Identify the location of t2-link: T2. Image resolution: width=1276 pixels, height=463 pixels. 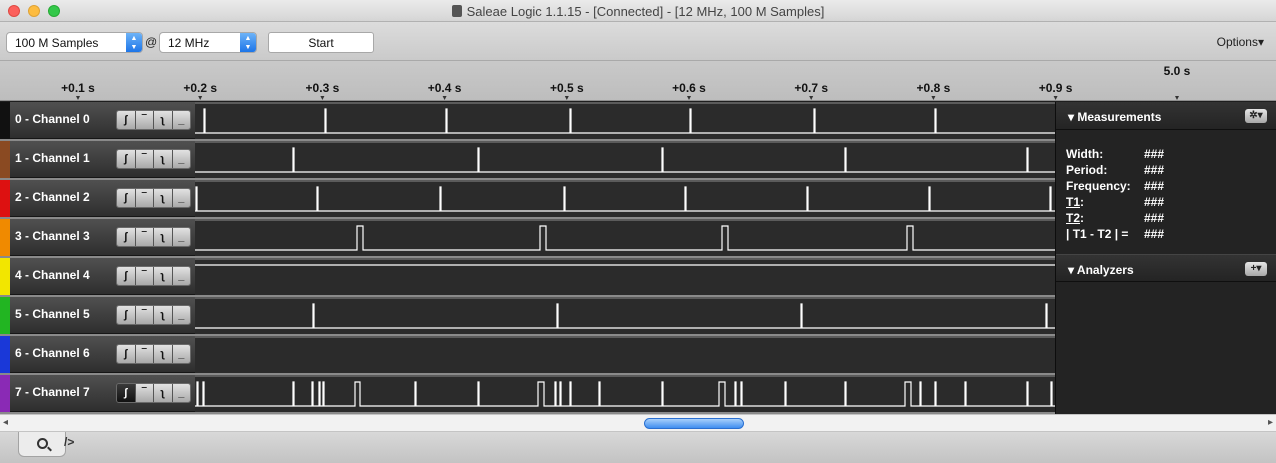
(1073, 218).